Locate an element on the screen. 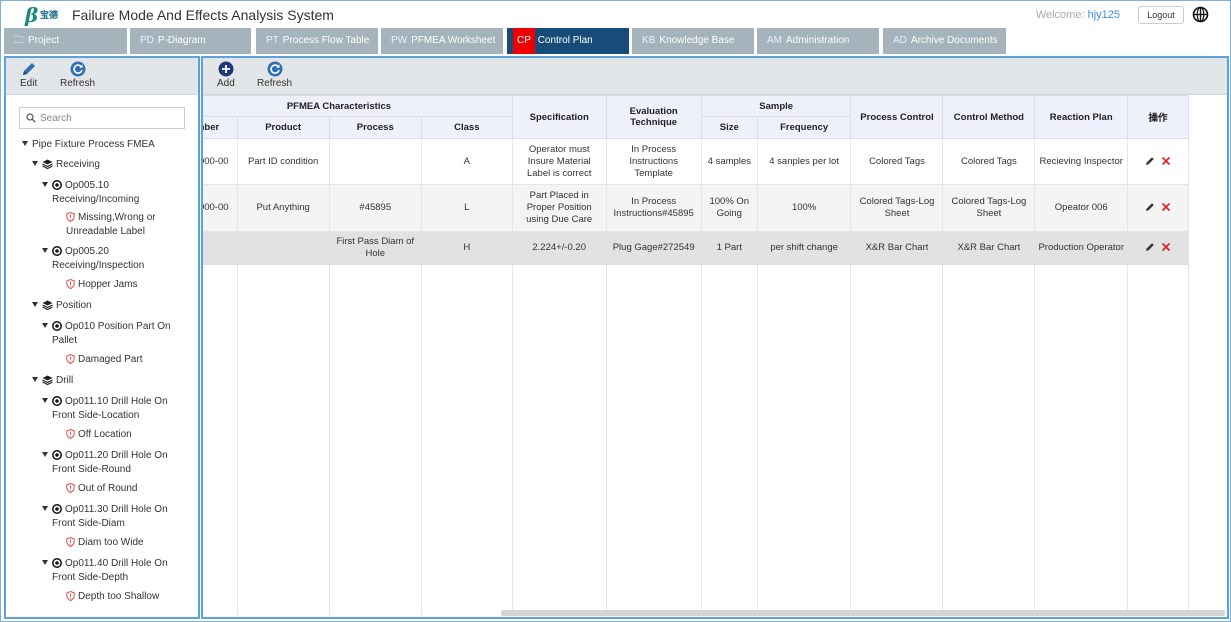 The image size is (1231, 622). tab-label: Administration is located at coordinates (818, 40).